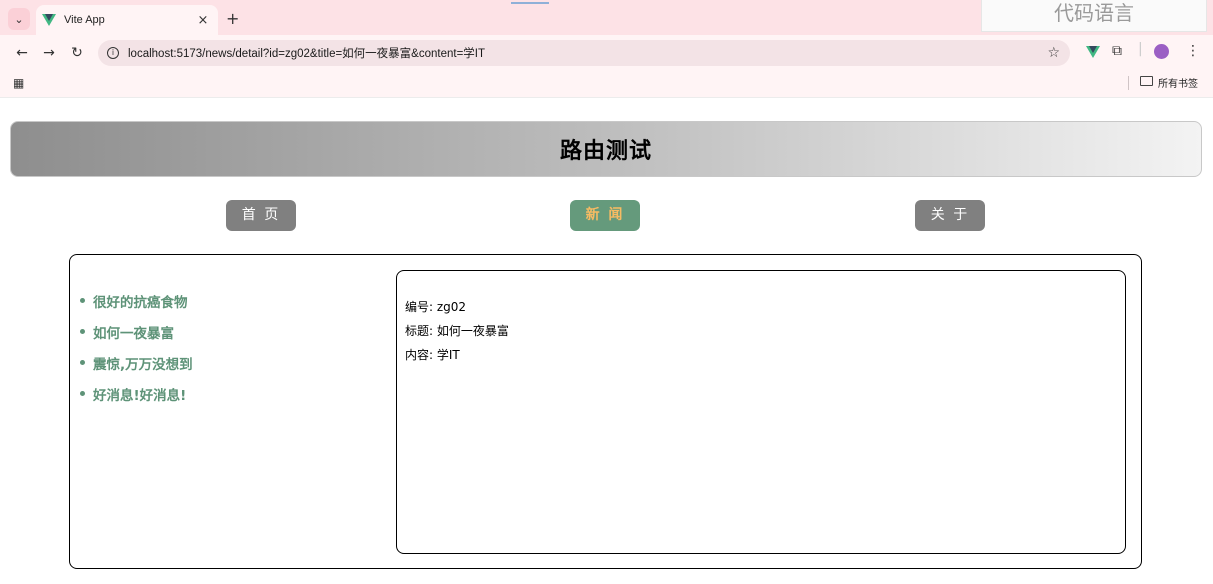  Describe the element at coordinates (605, 151) in the screenshot. I see `page-title: 路由测试` at that location.